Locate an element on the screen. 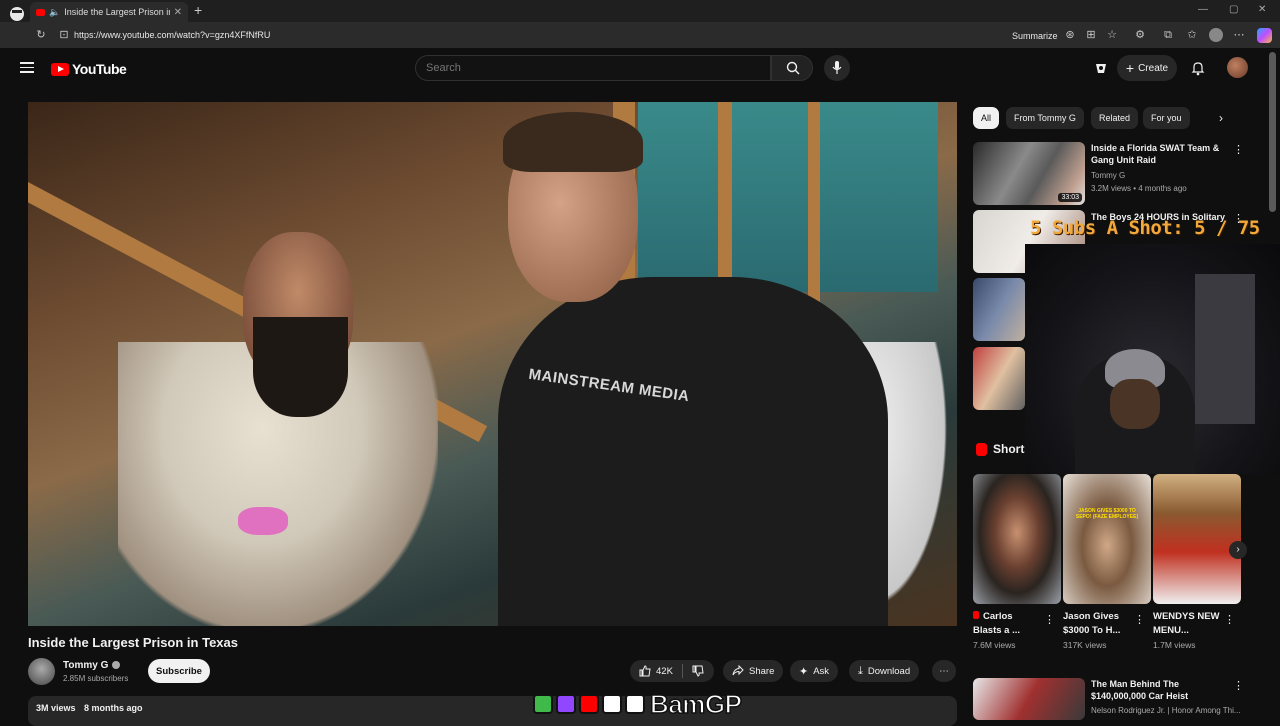  related-video-channel: Tommy G is located at coordinates (1108, 176).